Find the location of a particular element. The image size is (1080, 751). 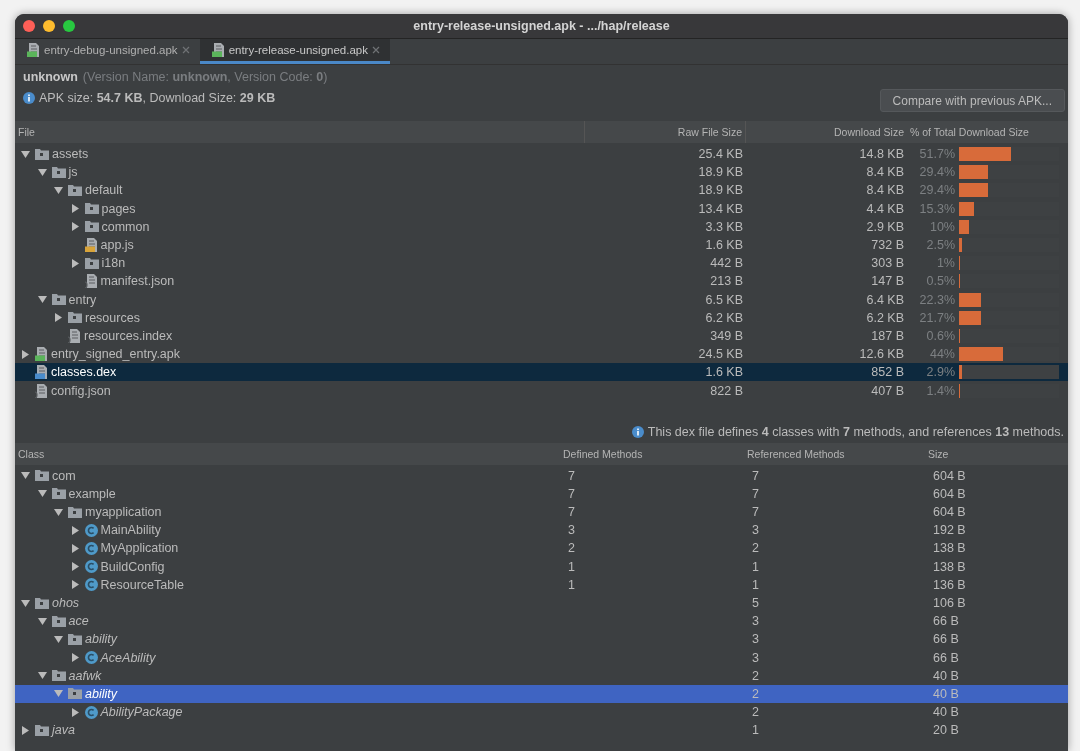

column-header: Download Size is located at coordinates (868, 132).